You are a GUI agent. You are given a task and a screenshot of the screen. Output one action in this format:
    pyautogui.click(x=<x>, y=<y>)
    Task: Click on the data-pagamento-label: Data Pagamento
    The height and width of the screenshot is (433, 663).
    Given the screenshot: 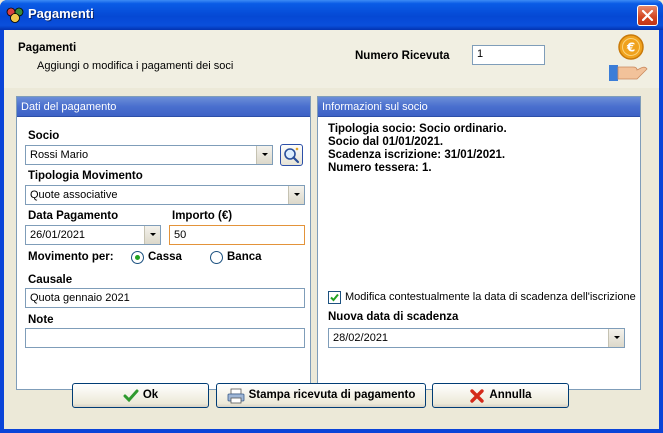 What is the action you would take?
    pyautogui.click(x=73, y=216)
    